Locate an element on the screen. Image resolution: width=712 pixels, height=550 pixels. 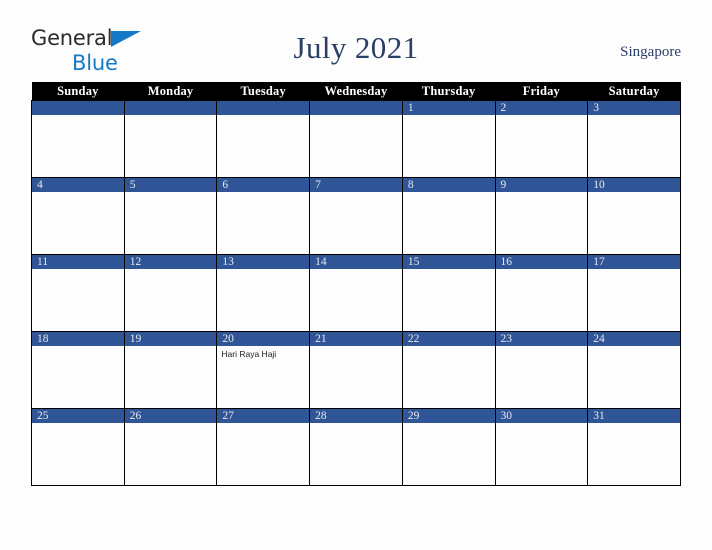
calendar-week-row: 4 5 6 7 8 9 10 is located at coordinates (356, 216).